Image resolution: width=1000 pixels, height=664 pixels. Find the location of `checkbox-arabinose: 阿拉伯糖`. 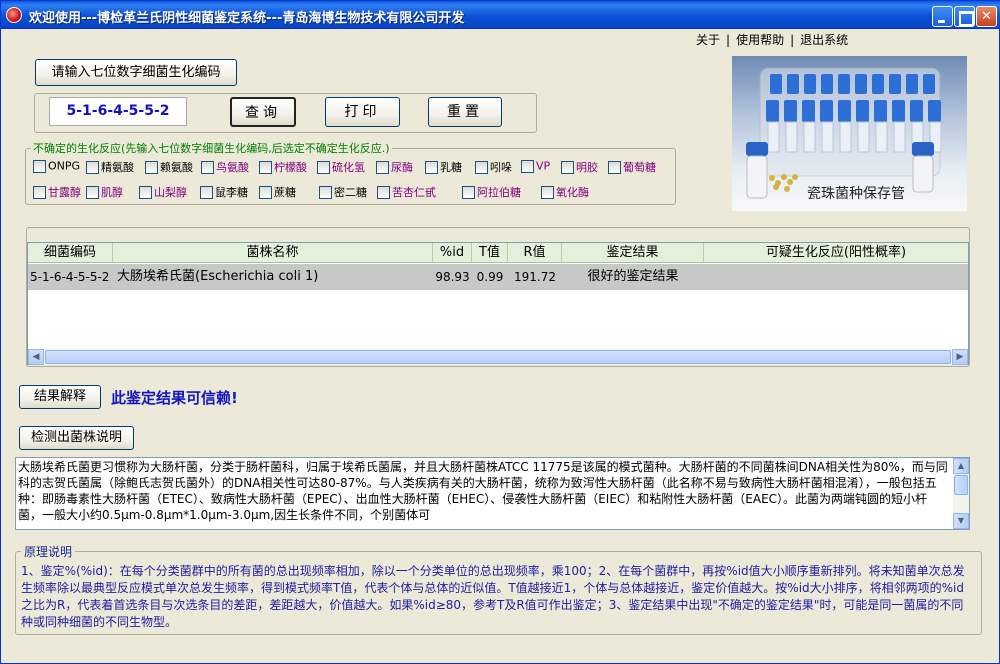

checkbox-arabinose: 阿拉伯糖 is located at coordinates (491, 192).